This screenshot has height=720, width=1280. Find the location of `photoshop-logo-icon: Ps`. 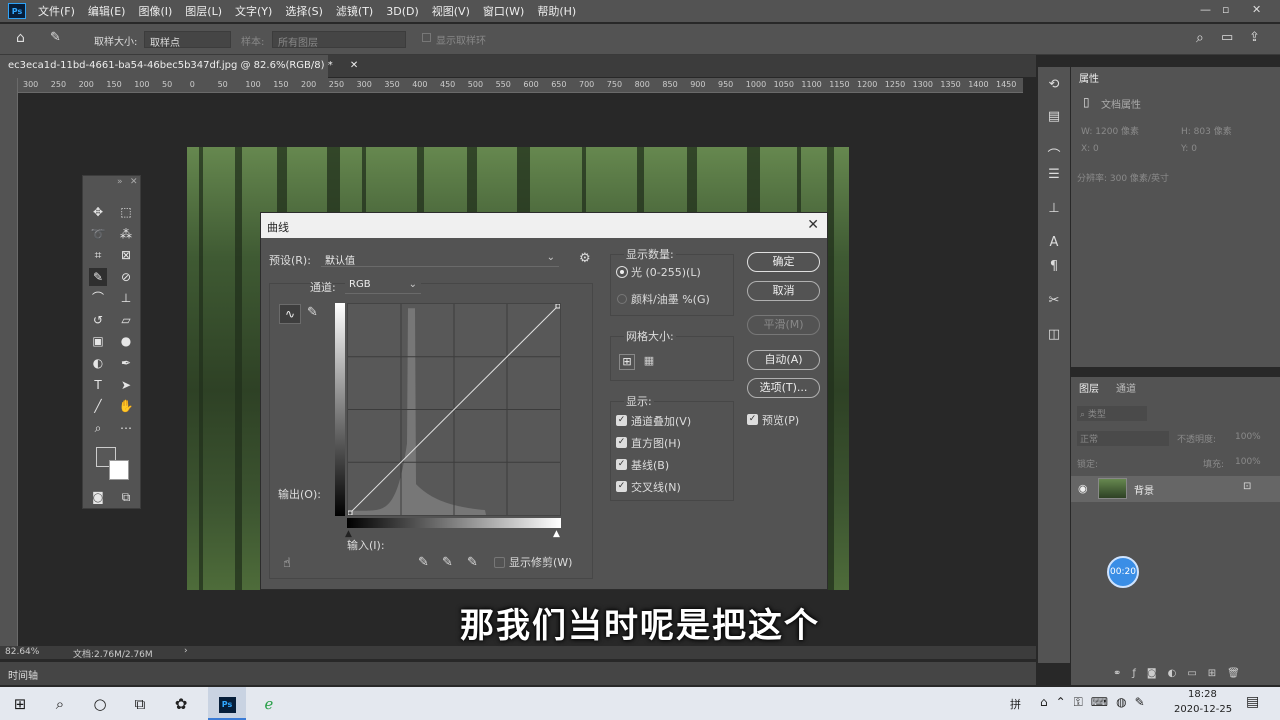

photoshop-logo-icon: Ps is located at coordinates (17, 11).